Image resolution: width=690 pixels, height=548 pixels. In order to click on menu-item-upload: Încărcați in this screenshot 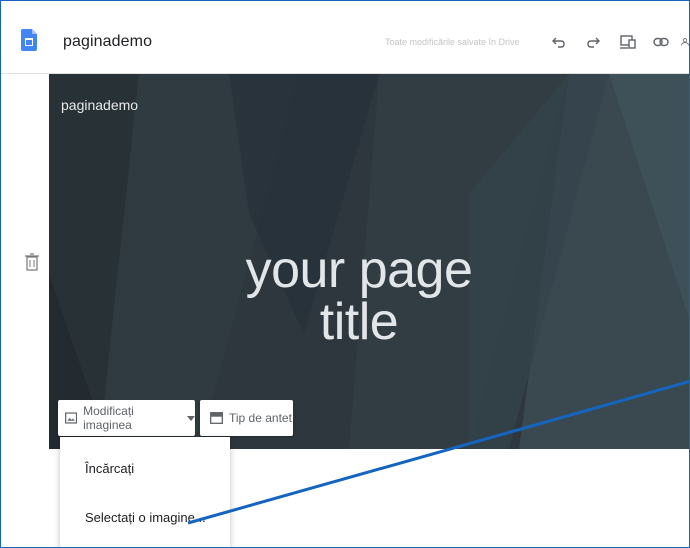, I will do `click(109, 468)`.